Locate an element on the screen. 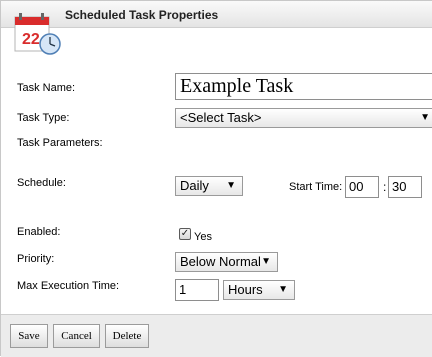  priority-value: Below Normal is located at coordinates (220, 261).